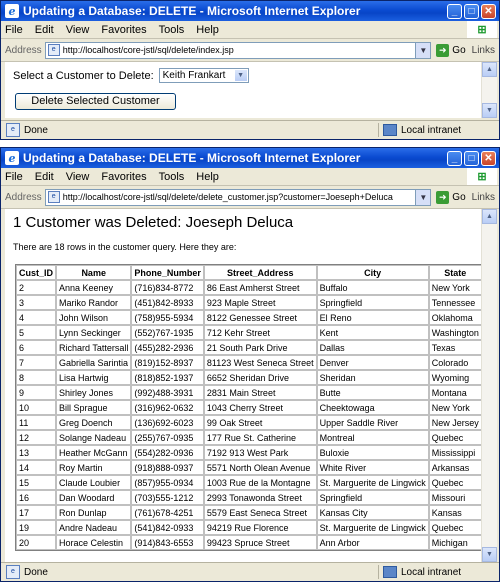 The height and width of the screenshot is (582, 500). What do you see at coordinates (167, 512) in the screenshot?
I see `cell-phone: (761)678-4251` at bounding box center [167, 512].